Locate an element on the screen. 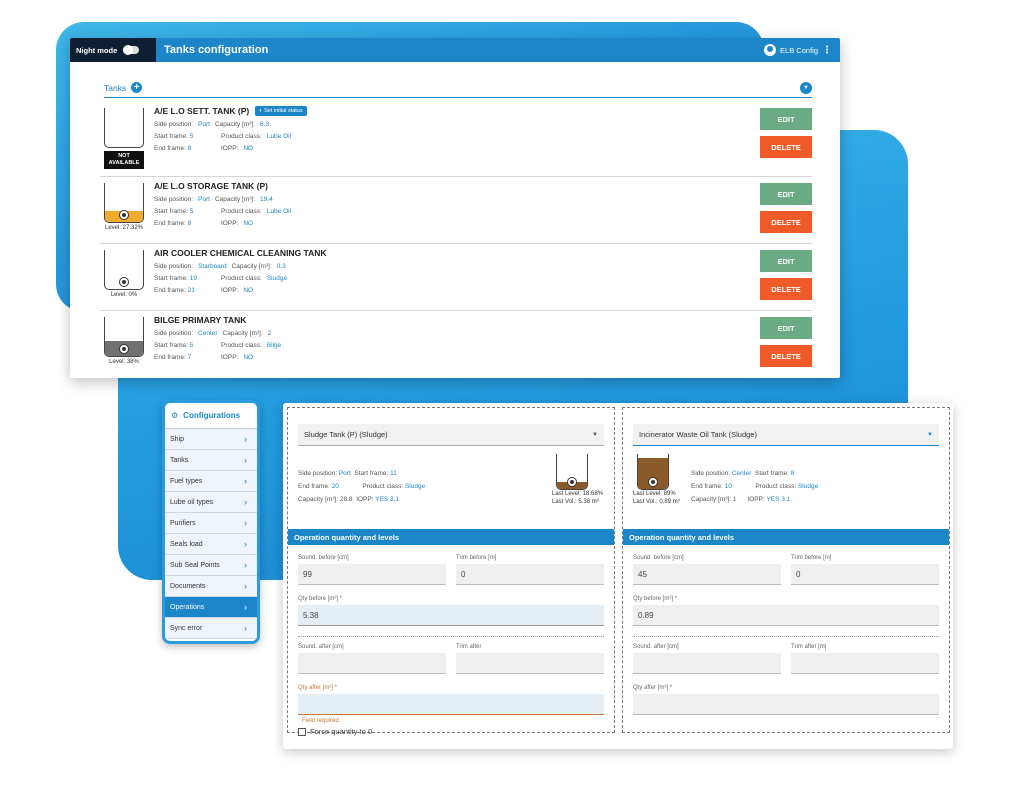 Image resolution: width=1024 pixels, height=788 pixels. product-class-label: Product class: is located at coordinates (241, 211).